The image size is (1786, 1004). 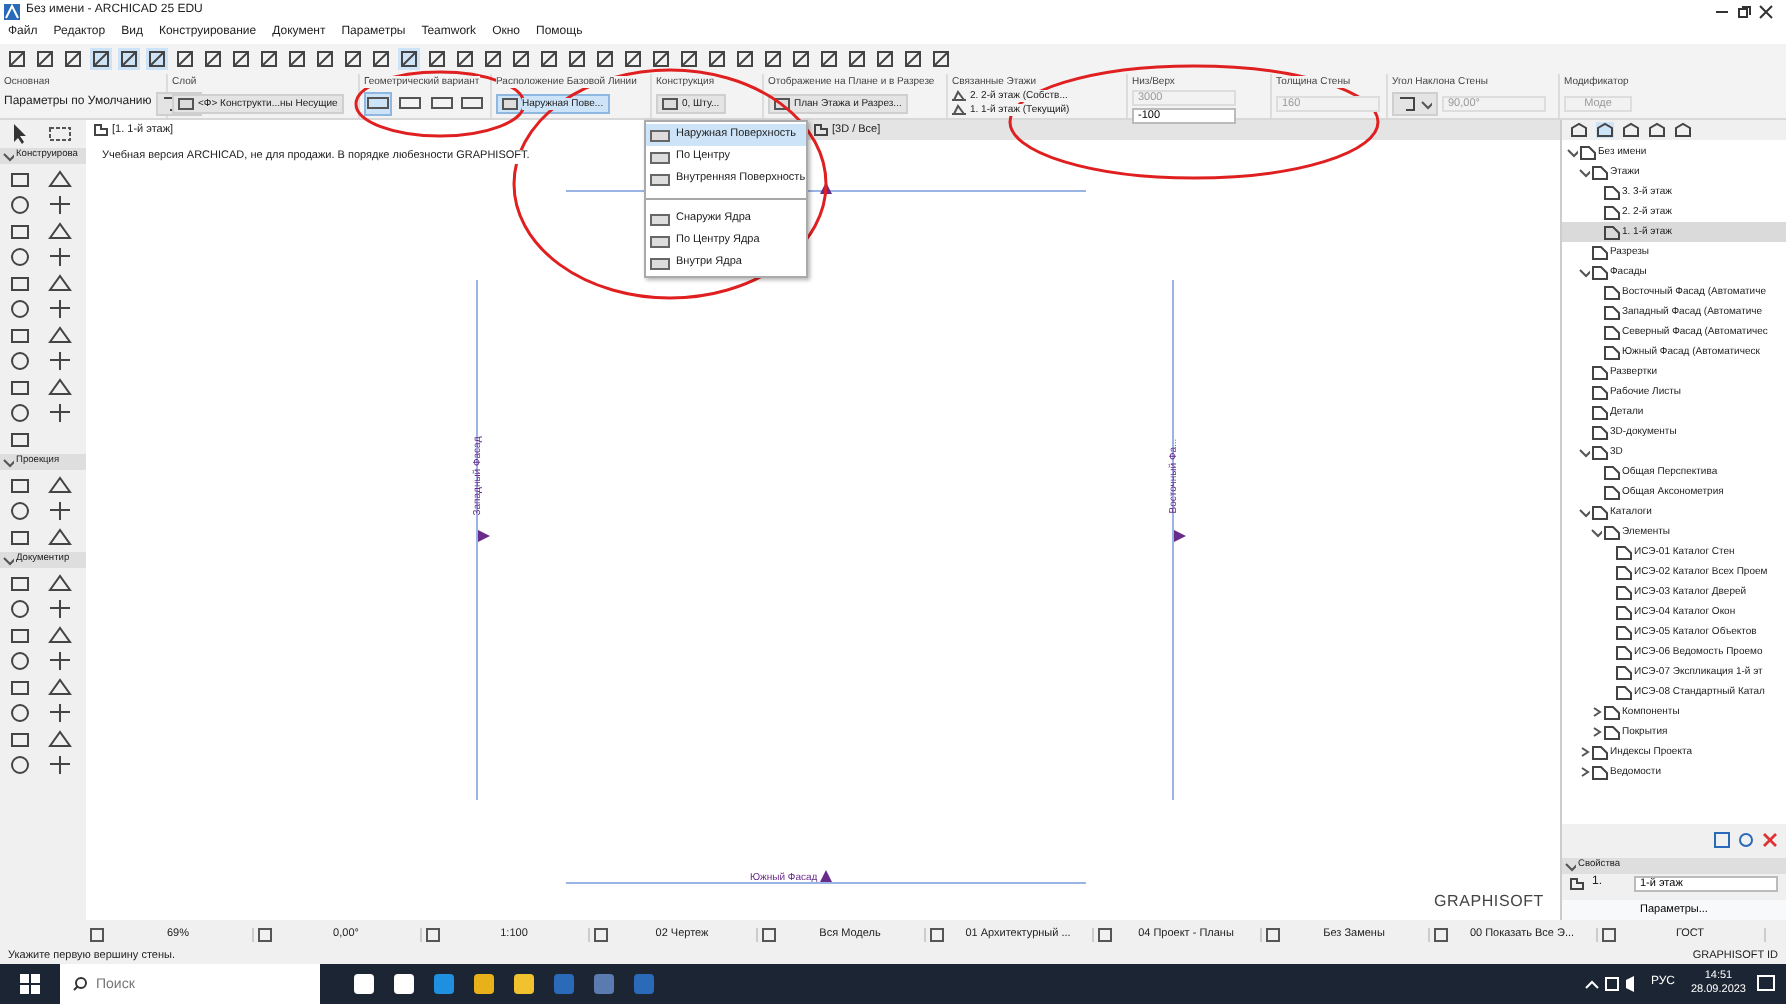 What do you see at coordinates (1683, 130) in the screenshot?
I see `navigator-options-icon` at bounding box center [1683, 130].